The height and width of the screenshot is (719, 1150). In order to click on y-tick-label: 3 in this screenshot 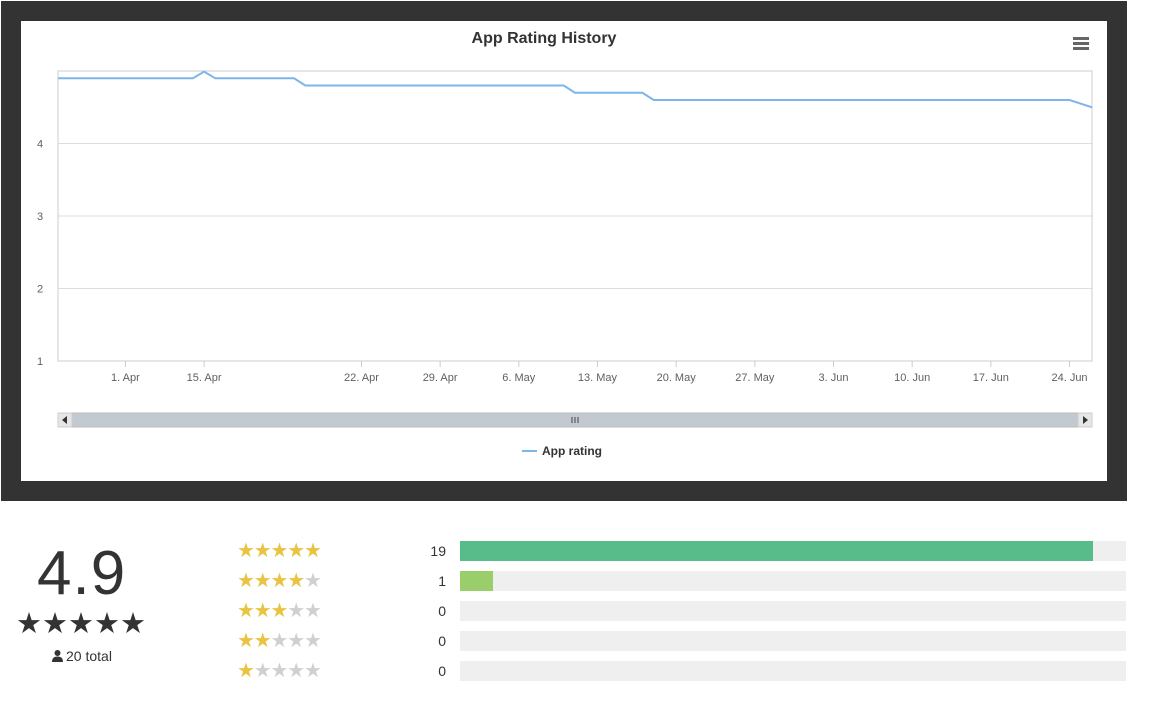, I will do `click(40, 217)`.